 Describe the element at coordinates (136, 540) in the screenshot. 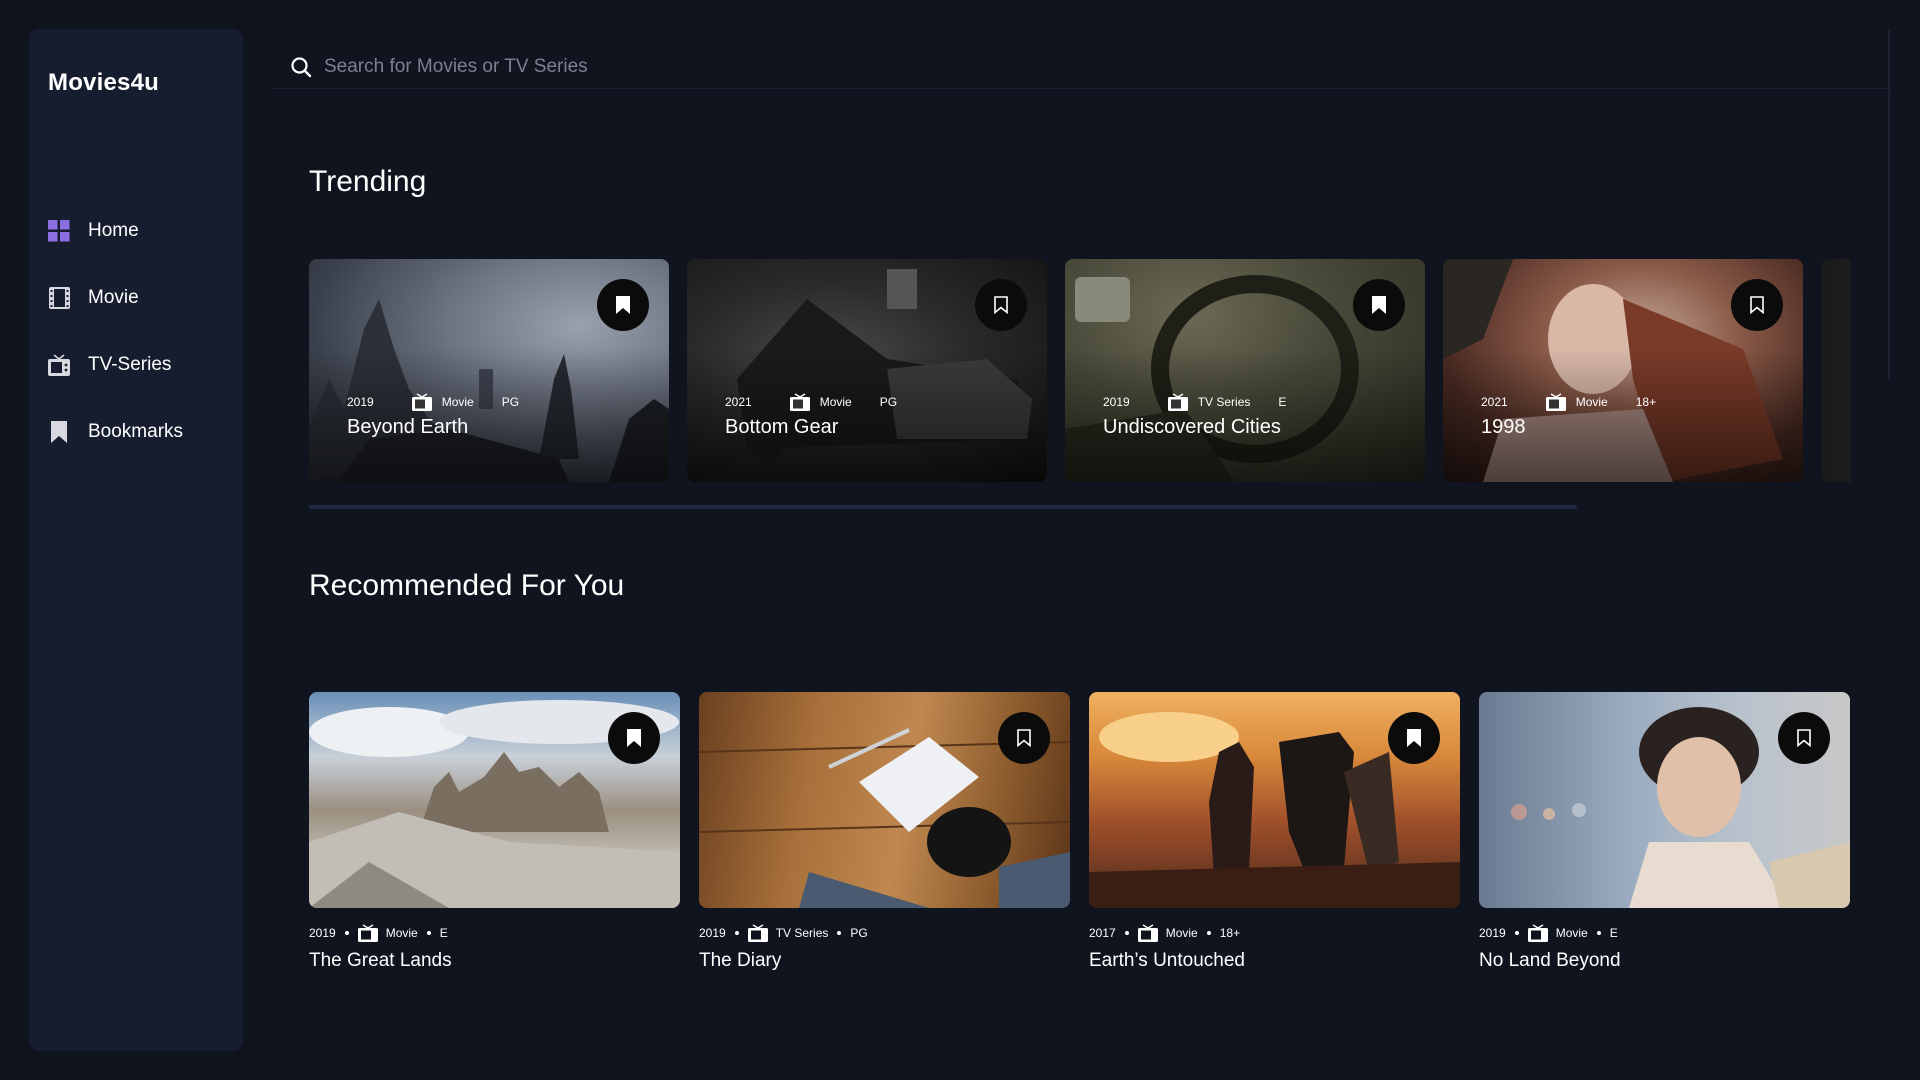

I see `sidebar: Movies4u Home Movie TV-Series Bookmarks` at that location.